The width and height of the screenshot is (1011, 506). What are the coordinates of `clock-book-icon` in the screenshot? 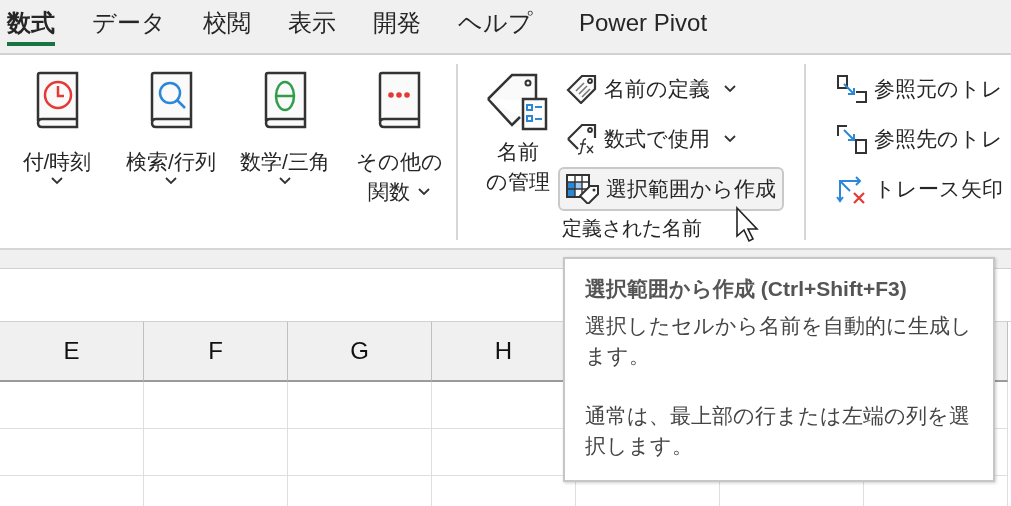 It's located at (57, 100).